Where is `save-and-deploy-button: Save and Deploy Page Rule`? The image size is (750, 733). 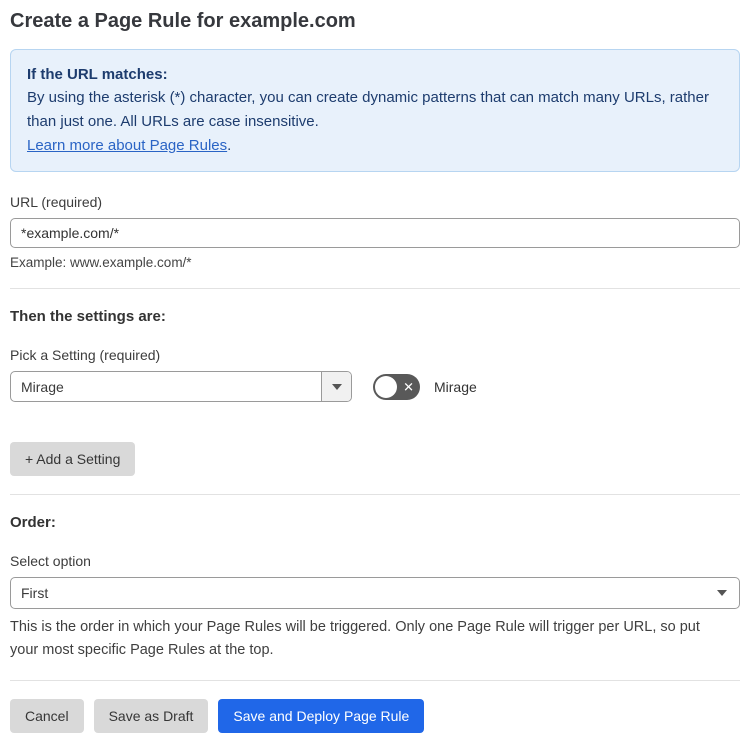
save-and-deploy-button: Save and Deploy Page Rule is located at coordinates (321, 716).